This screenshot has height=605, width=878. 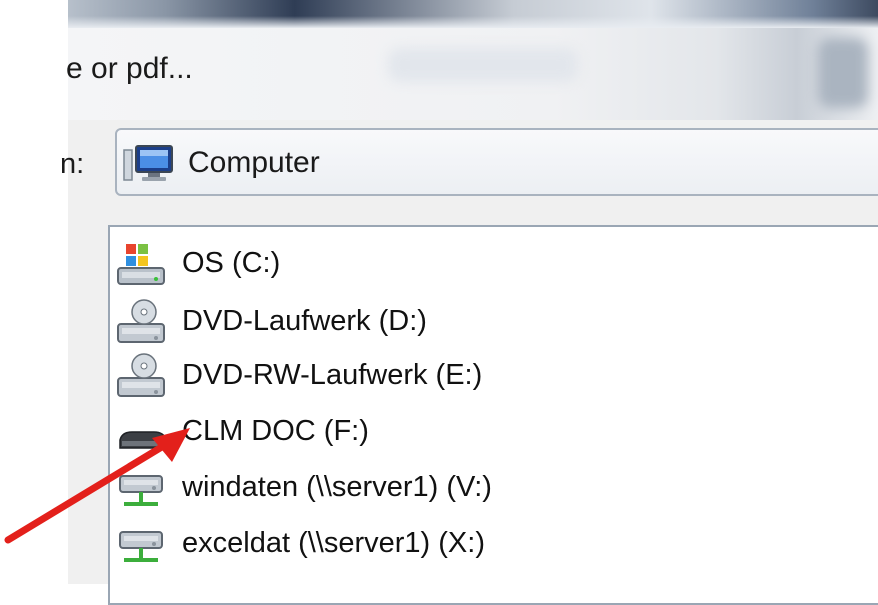 What do you see at coordinates (492, 264) in the screenshot?
I see `list-item-os-c: OS (C:)` at bounding box center [492, 264].